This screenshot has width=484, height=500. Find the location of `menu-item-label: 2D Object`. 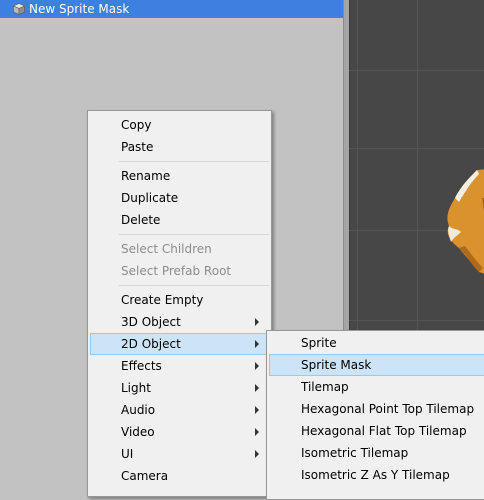

menu-item-label: 2D Object is located at coordinates (151, 344).